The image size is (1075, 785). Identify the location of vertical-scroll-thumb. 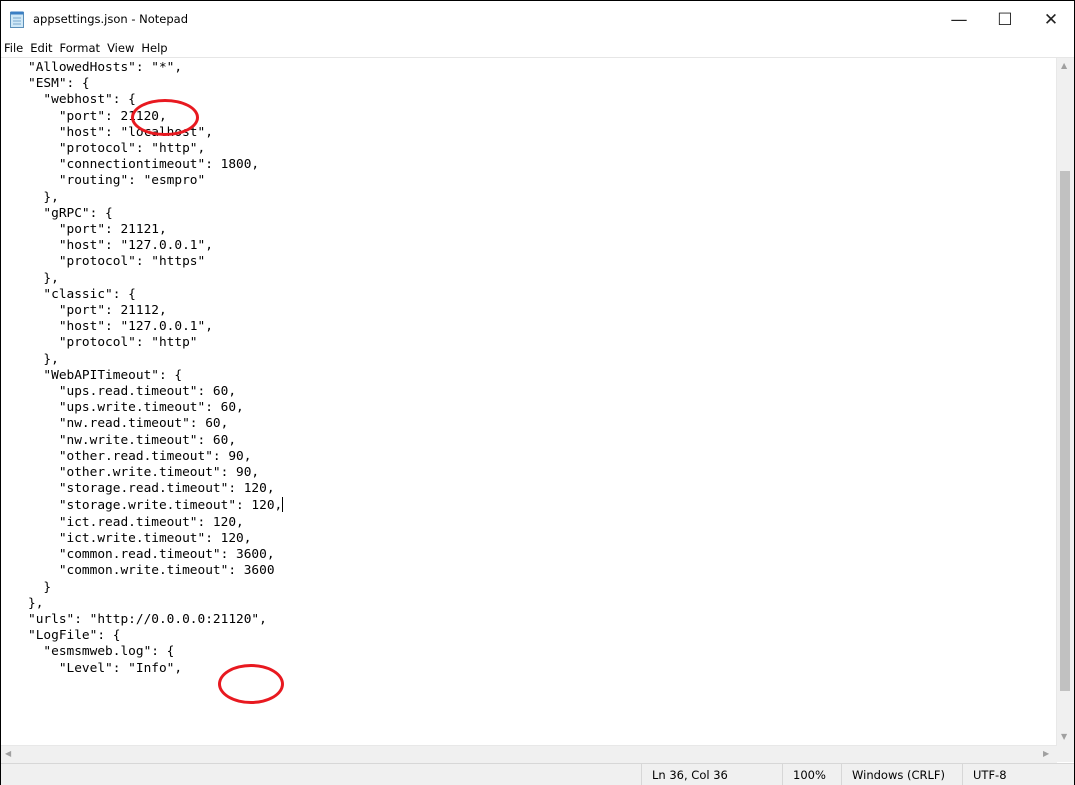
(1065, 431).